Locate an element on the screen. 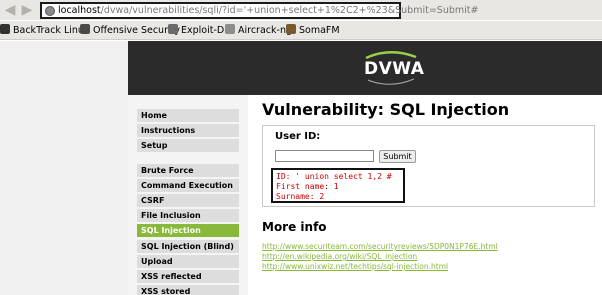 Image resolution: width=602 pixels, height=295 pixels. bookmark-somafm: SomaFM is located at coordinates (313, 31).